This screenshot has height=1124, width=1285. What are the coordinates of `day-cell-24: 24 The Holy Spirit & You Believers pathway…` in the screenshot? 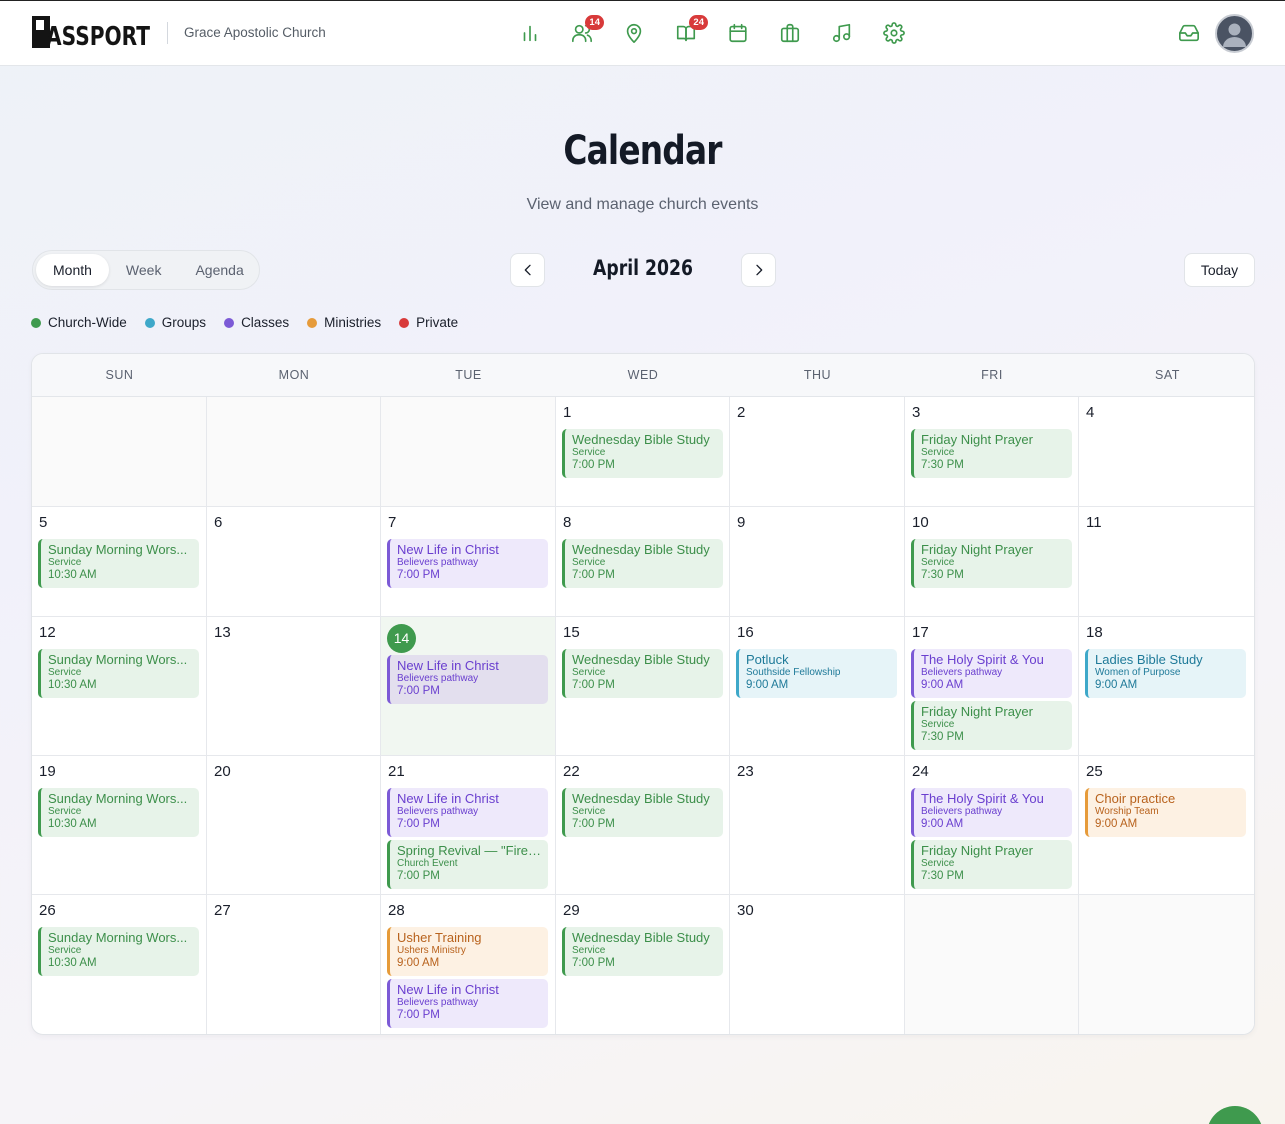 It's located at (992, 825).